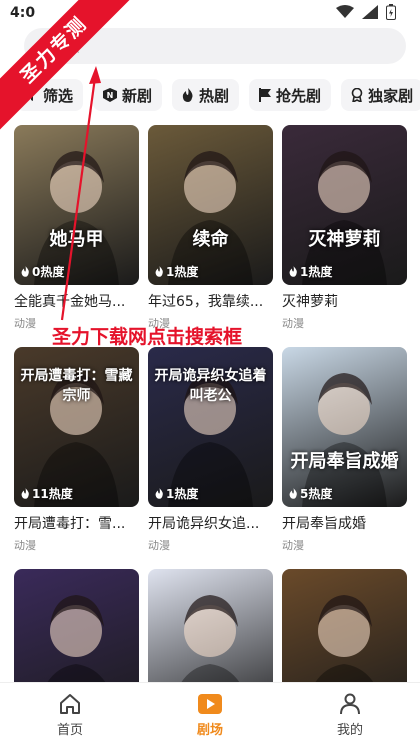  Describe the element at coordinates (182, 494) in the screenshot. I see `heat-count: 1热度` at that location.